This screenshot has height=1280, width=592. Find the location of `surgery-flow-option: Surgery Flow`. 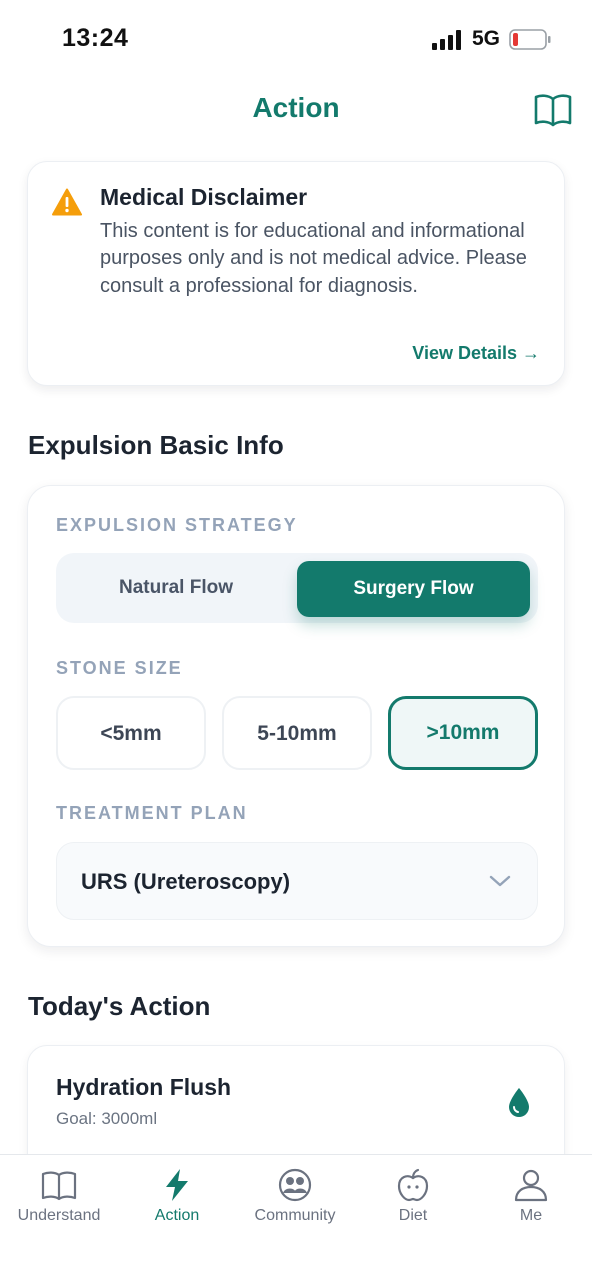

surgery-flow-option: Surgery Flow is located at coordinates (413, 589).